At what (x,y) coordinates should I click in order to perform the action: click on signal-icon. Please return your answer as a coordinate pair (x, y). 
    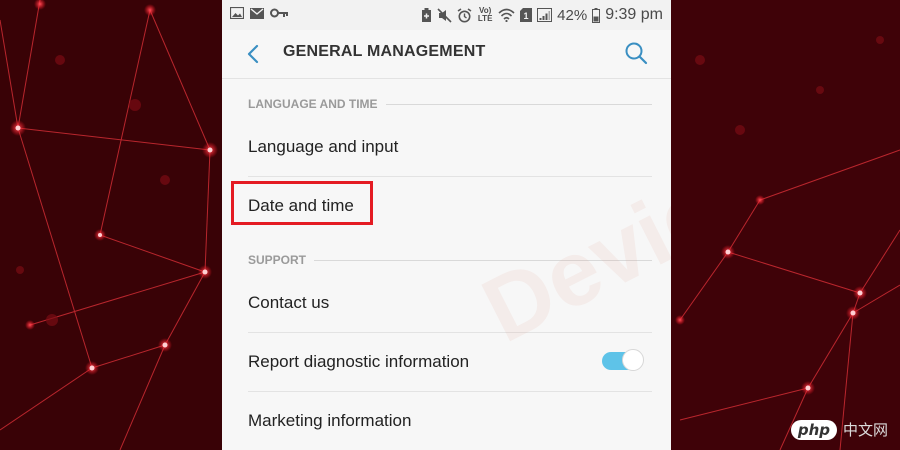
    Looking at the image, I should click on (545, 15).